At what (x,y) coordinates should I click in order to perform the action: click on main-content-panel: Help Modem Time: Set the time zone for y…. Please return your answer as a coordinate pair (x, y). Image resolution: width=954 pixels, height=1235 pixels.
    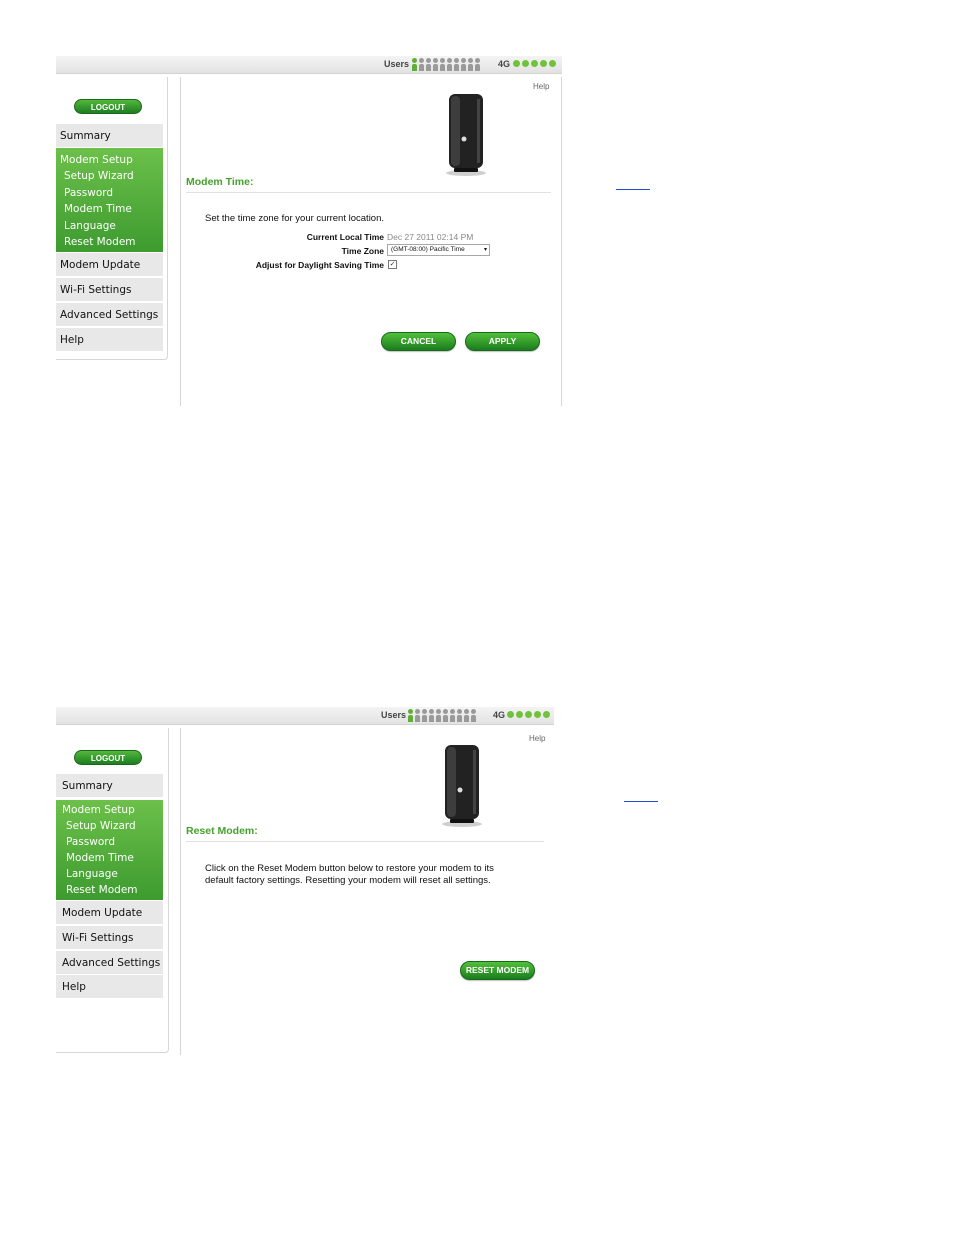
    Looking at the image, I should click on (371, 241).